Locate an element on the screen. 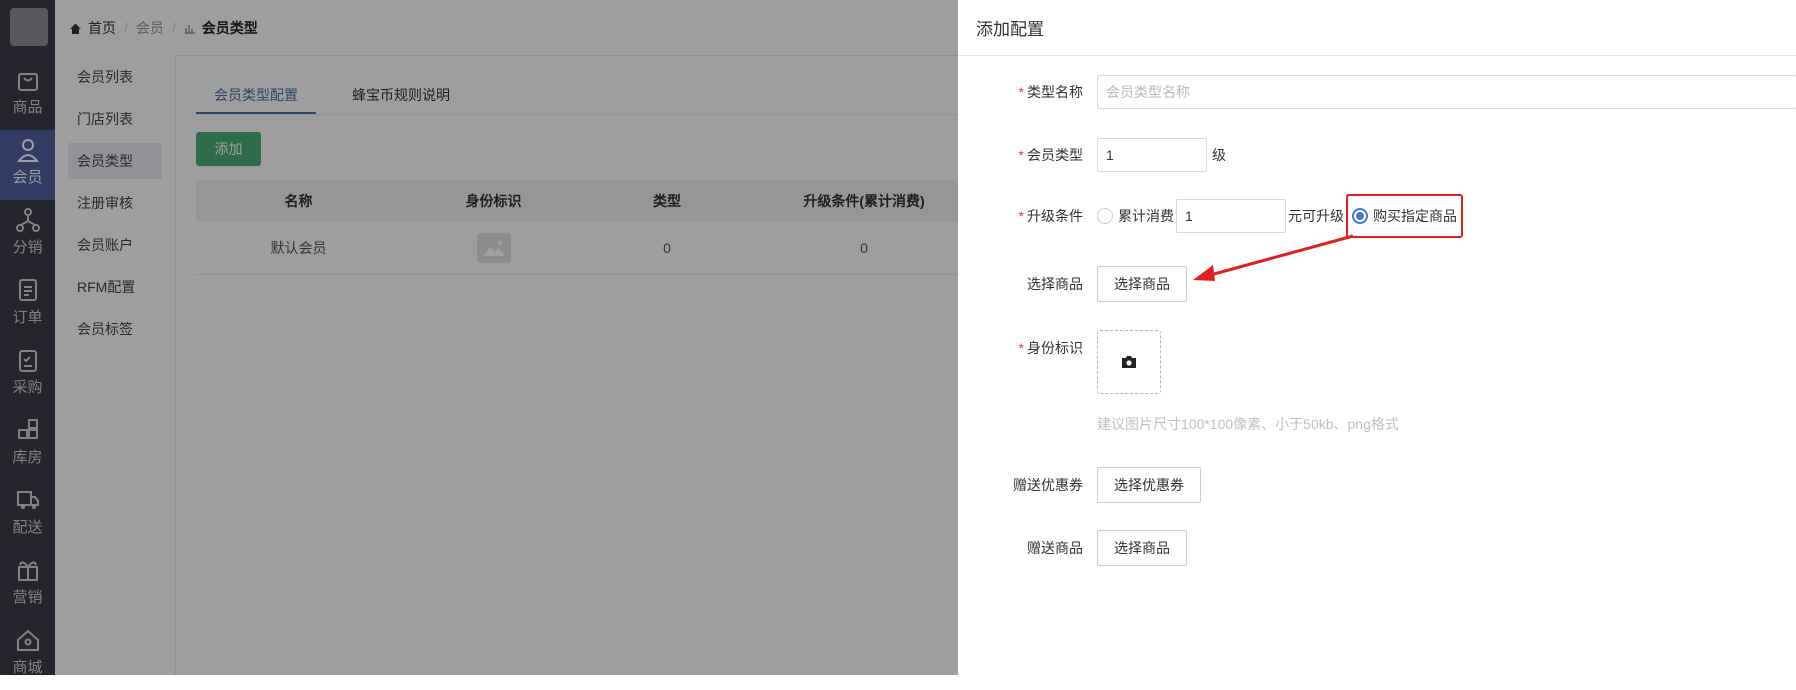  form-label: * 身份标识 is located at coordinates (1020, 344).